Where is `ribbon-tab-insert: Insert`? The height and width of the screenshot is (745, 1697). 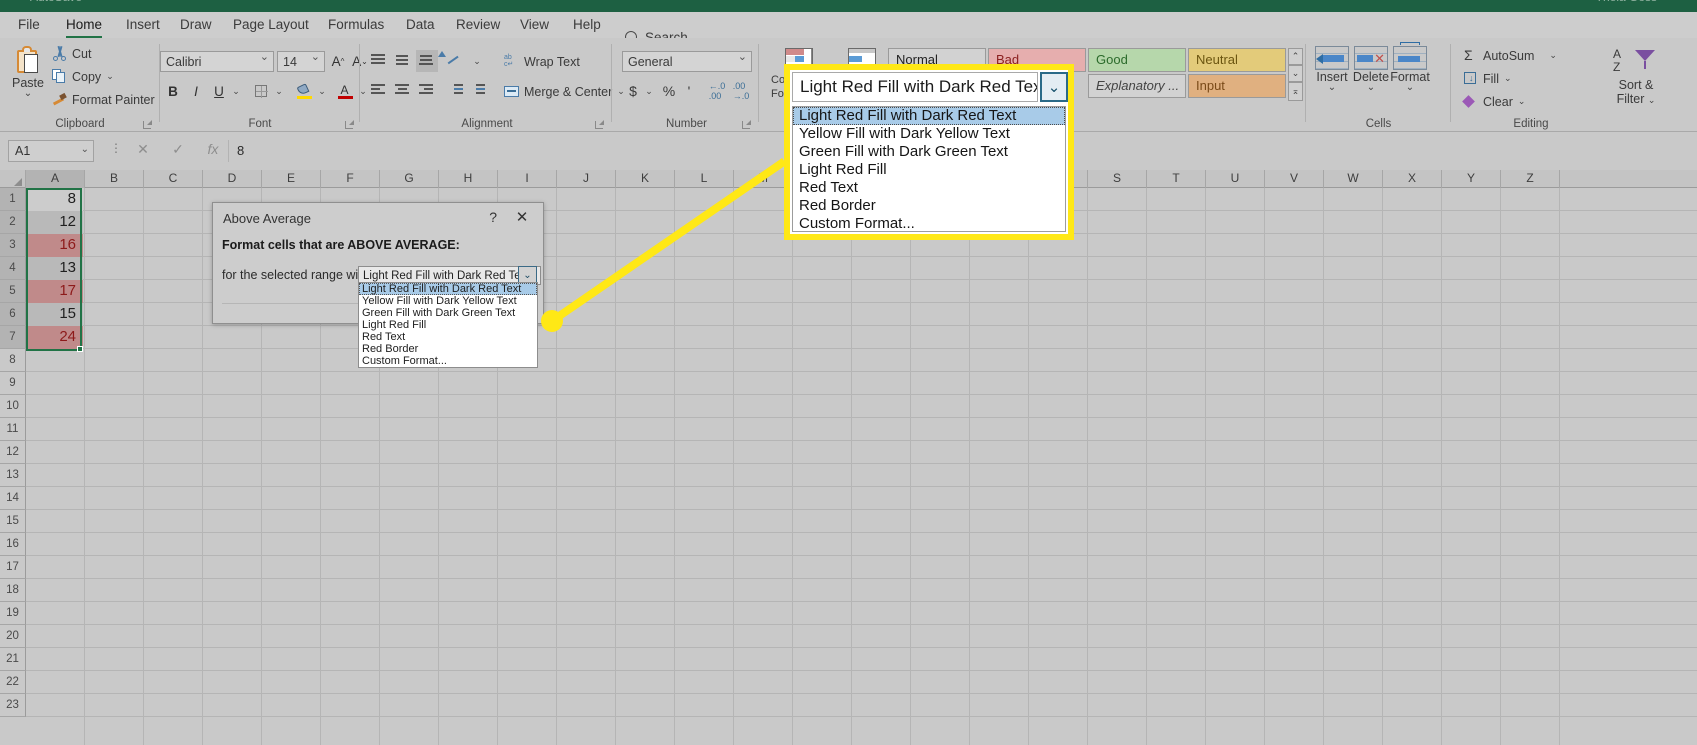 ribbon-tab-insert: Insert is located at coordinates (143, 26).